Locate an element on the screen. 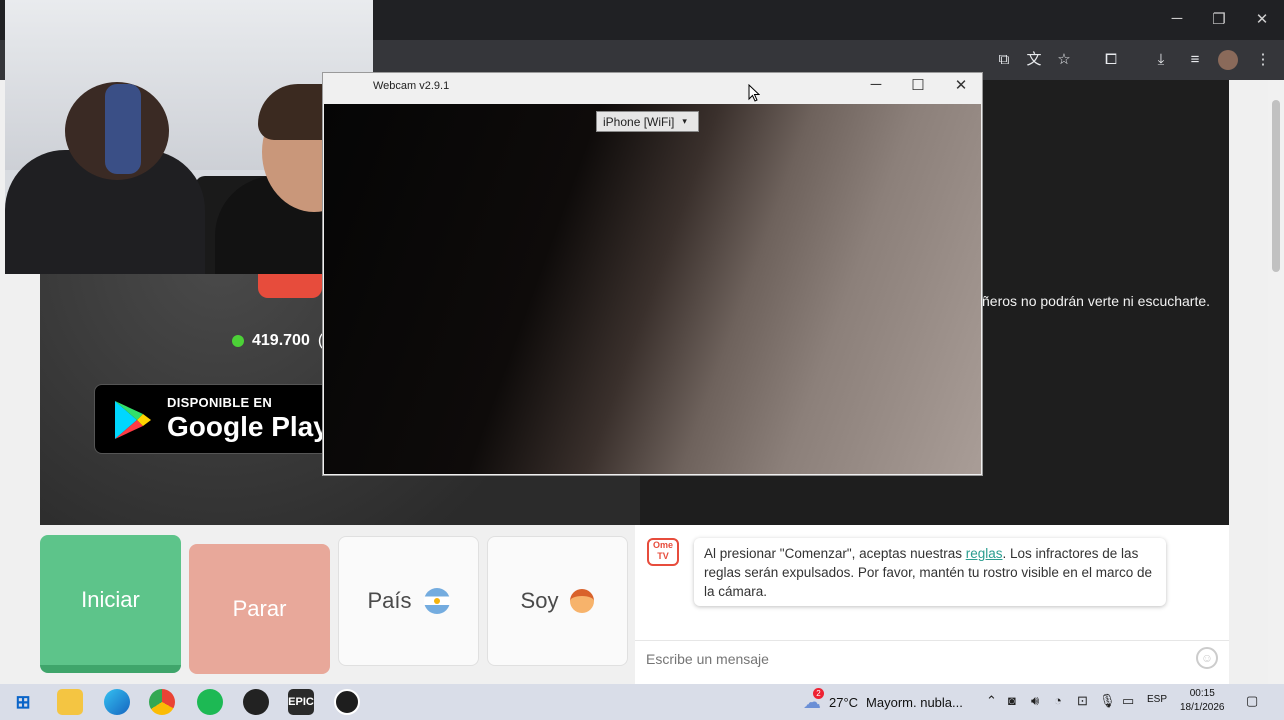 The width and height of the screenshot is (1284, 720). online-count: 419.700 is located at coordinates (281, 340).